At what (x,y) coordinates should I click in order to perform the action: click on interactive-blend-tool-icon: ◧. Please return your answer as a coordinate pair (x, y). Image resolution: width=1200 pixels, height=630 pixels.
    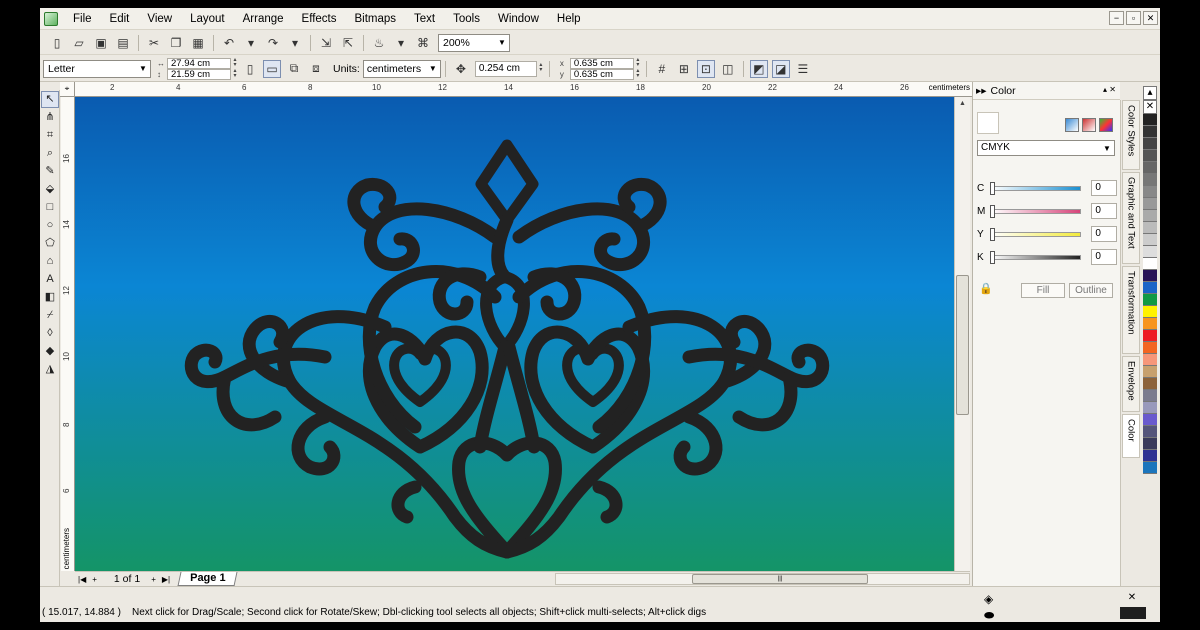
    Looking at the image, I should click on (50, 297).